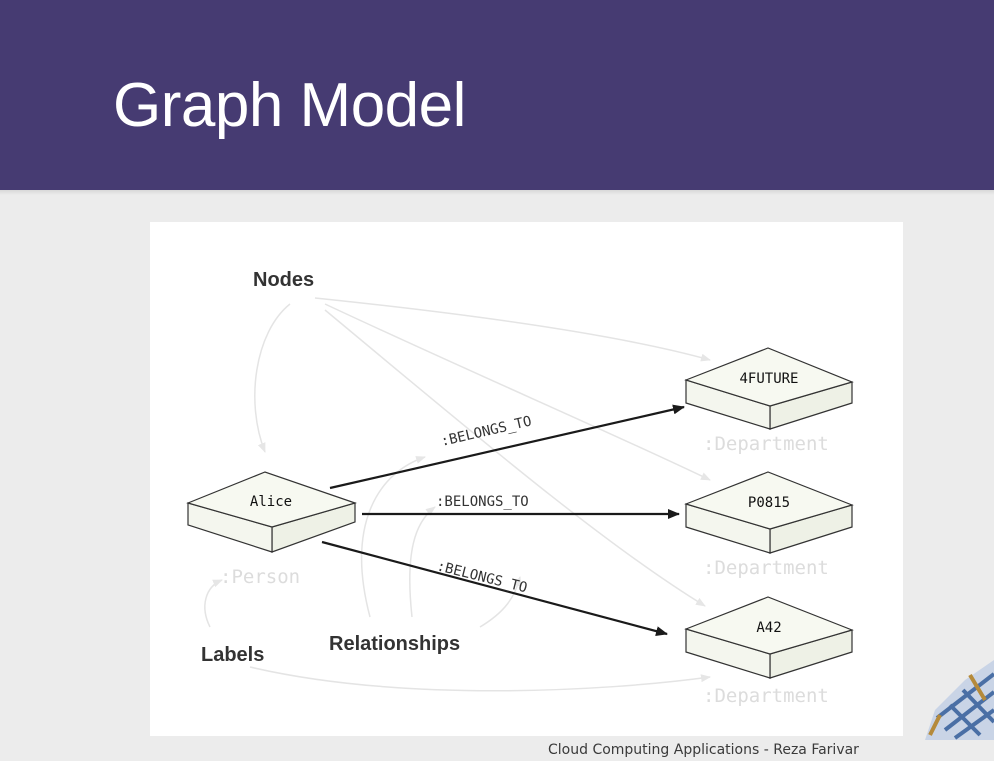 This screenshot has width=994, height=761. Describe the element at coordinates (271, 512) in the screenshot. I see `node-alice: Alice` at that location.